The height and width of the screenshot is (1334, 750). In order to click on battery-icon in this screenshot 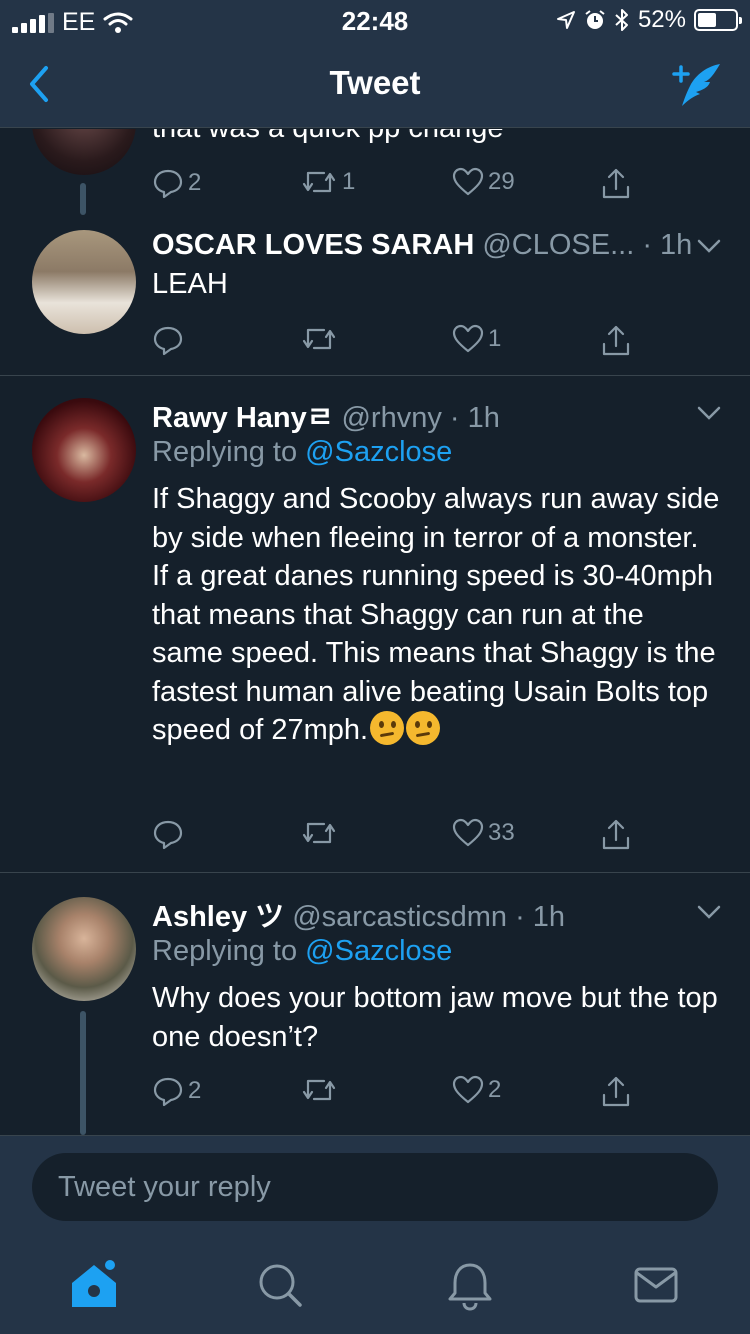, I will do `click(718, 20)`.